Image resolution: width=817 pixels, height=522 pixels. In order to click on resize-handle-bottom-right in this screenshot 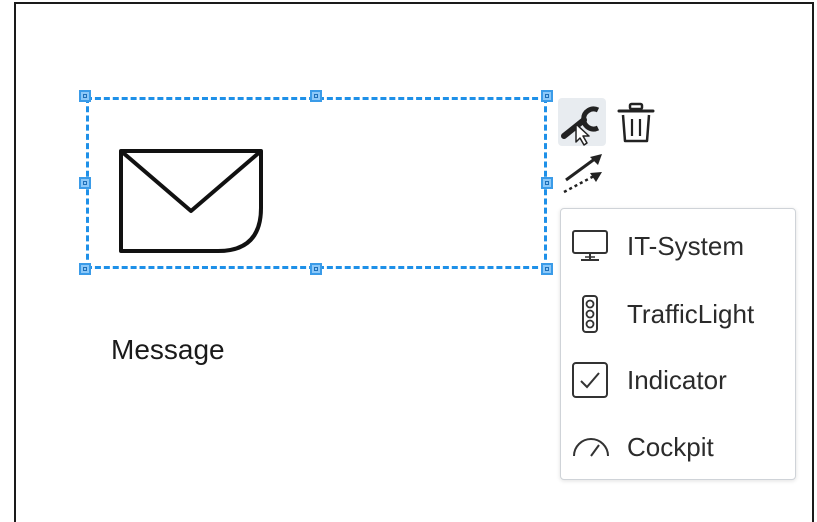, I will do `click(547, 269)`.